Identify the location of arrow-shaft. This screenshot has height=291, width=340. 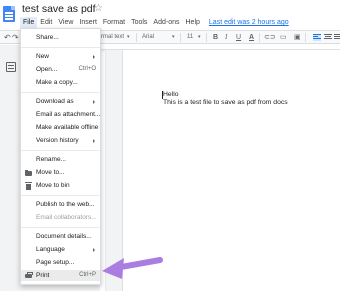
(140, 263).